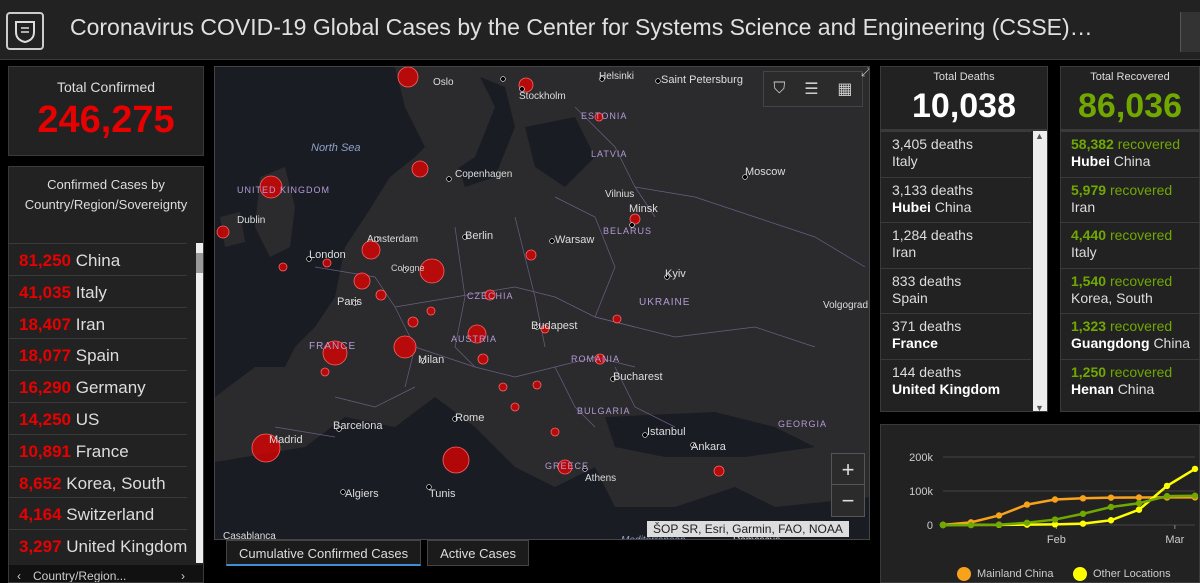  Describe the element at coordinates (1040, 271) in the screenshot. I see `deaths-list-scrollbar: ▲ ▼` at that location.